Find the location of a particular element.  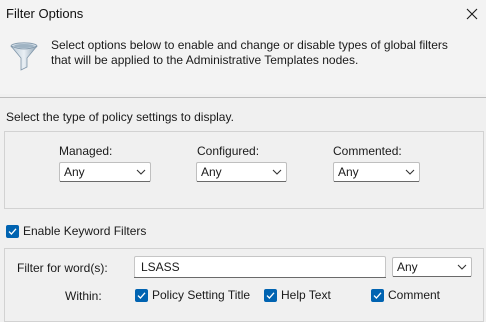

within-help-text-checkbox: Help Text is located at coordinates (297, 295).